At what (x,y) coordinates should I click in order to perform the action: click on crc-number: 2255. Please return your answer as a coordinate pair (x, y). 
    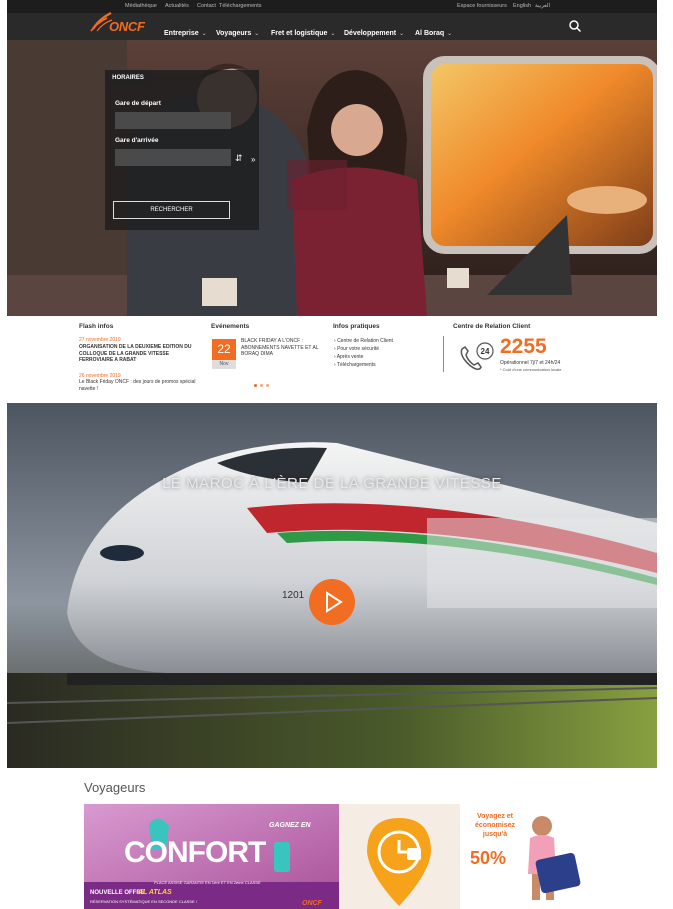
    Looking at the image, I should click on (523, 347).